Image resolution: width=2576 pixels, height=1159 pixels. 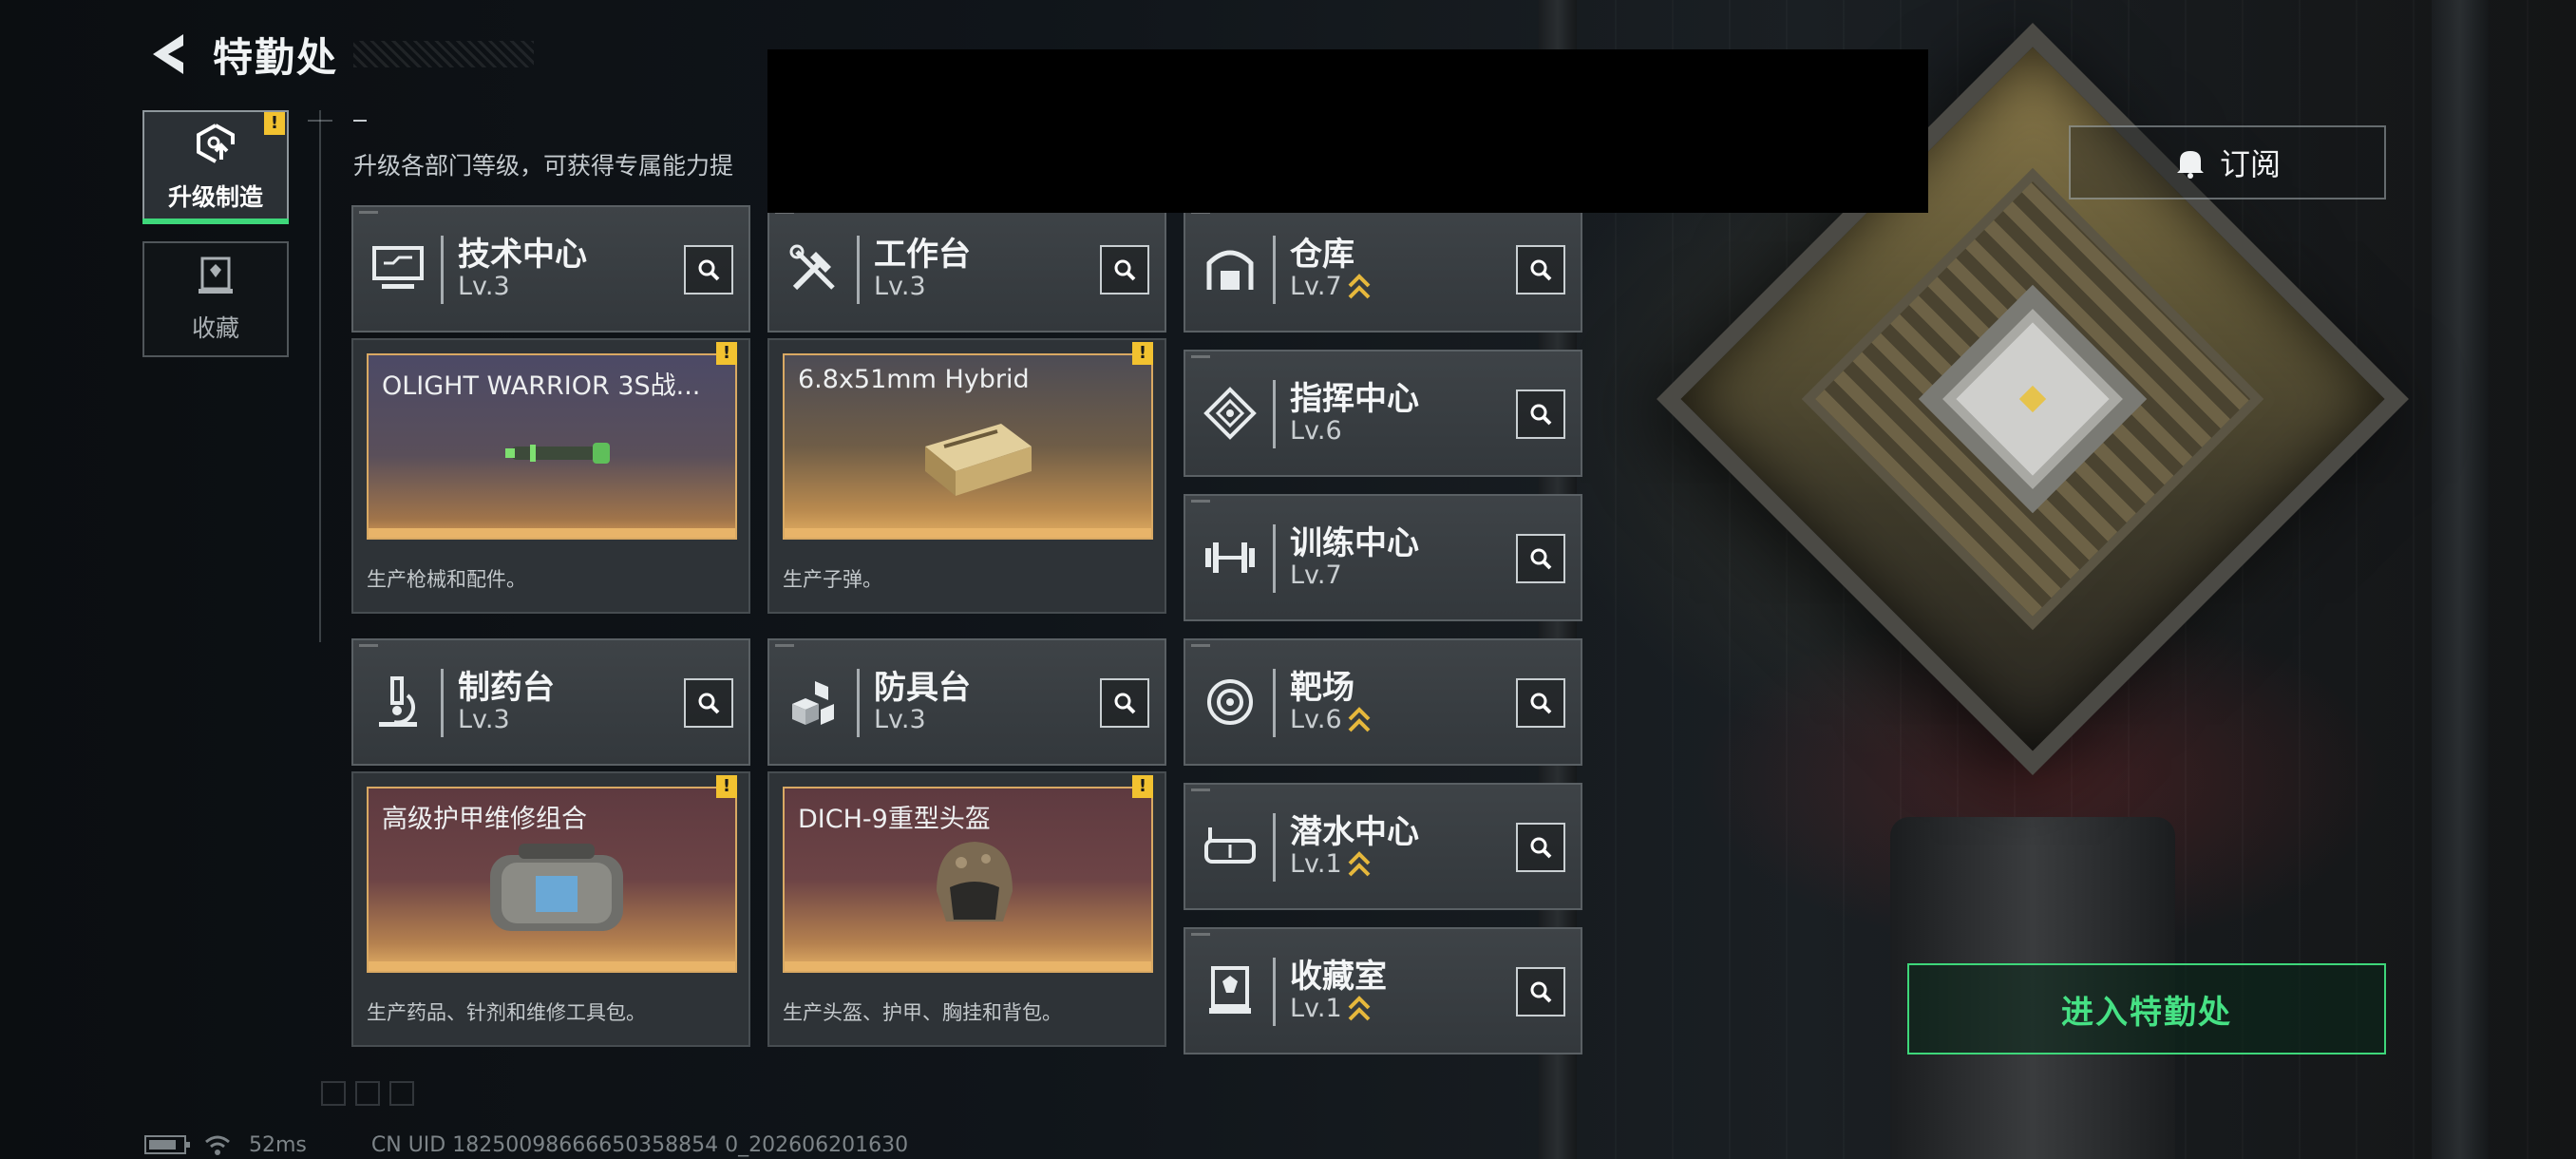 What do you see at coordinates (556, 887) in the screenshot?
I see `repair-kit-icon` at bounding box center [556, 887].